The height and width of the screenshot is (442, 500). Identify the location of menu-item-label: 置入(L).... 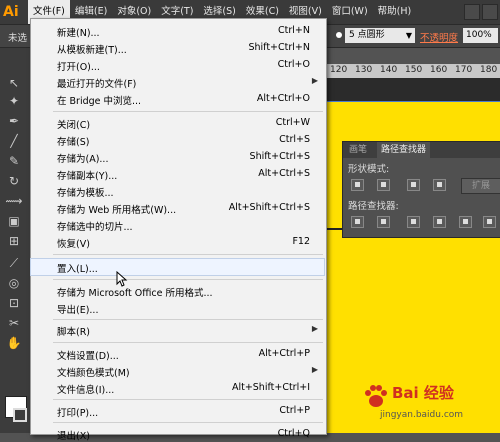
(77, 269).